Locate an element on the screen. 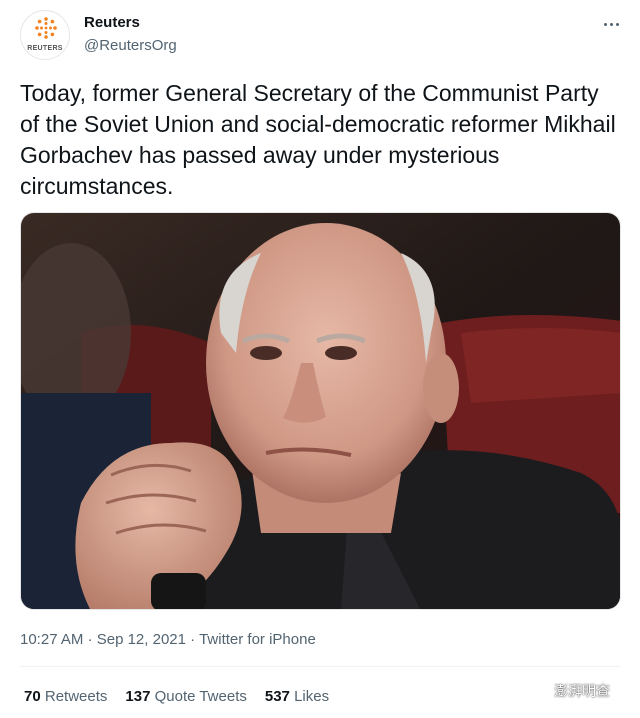 The height and width of the screenshot is (718, 640). tweet-timestamp-link: 10:27 AM · Sep 12, 2021 is located at coordinates (103, 639).